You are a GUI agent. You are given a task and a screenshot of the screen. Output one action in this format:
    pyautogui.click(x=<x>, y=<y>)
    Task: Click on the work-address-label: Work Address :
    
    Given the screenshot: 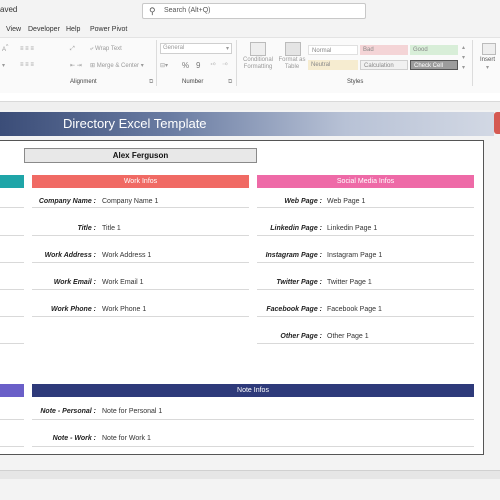 What is the action you would take?
    pyautogui.click(x=70, y=255)
    